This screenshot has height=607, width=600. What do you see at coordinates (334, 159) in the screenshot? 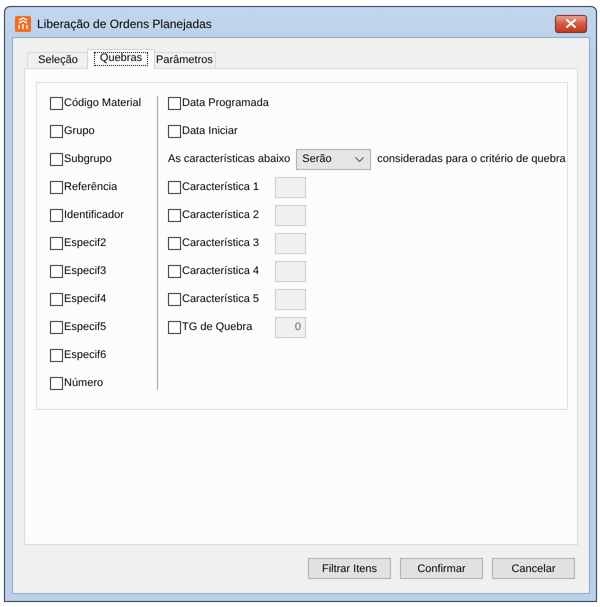
I see `dropdown: Serão` at bounding box center [334, 159].